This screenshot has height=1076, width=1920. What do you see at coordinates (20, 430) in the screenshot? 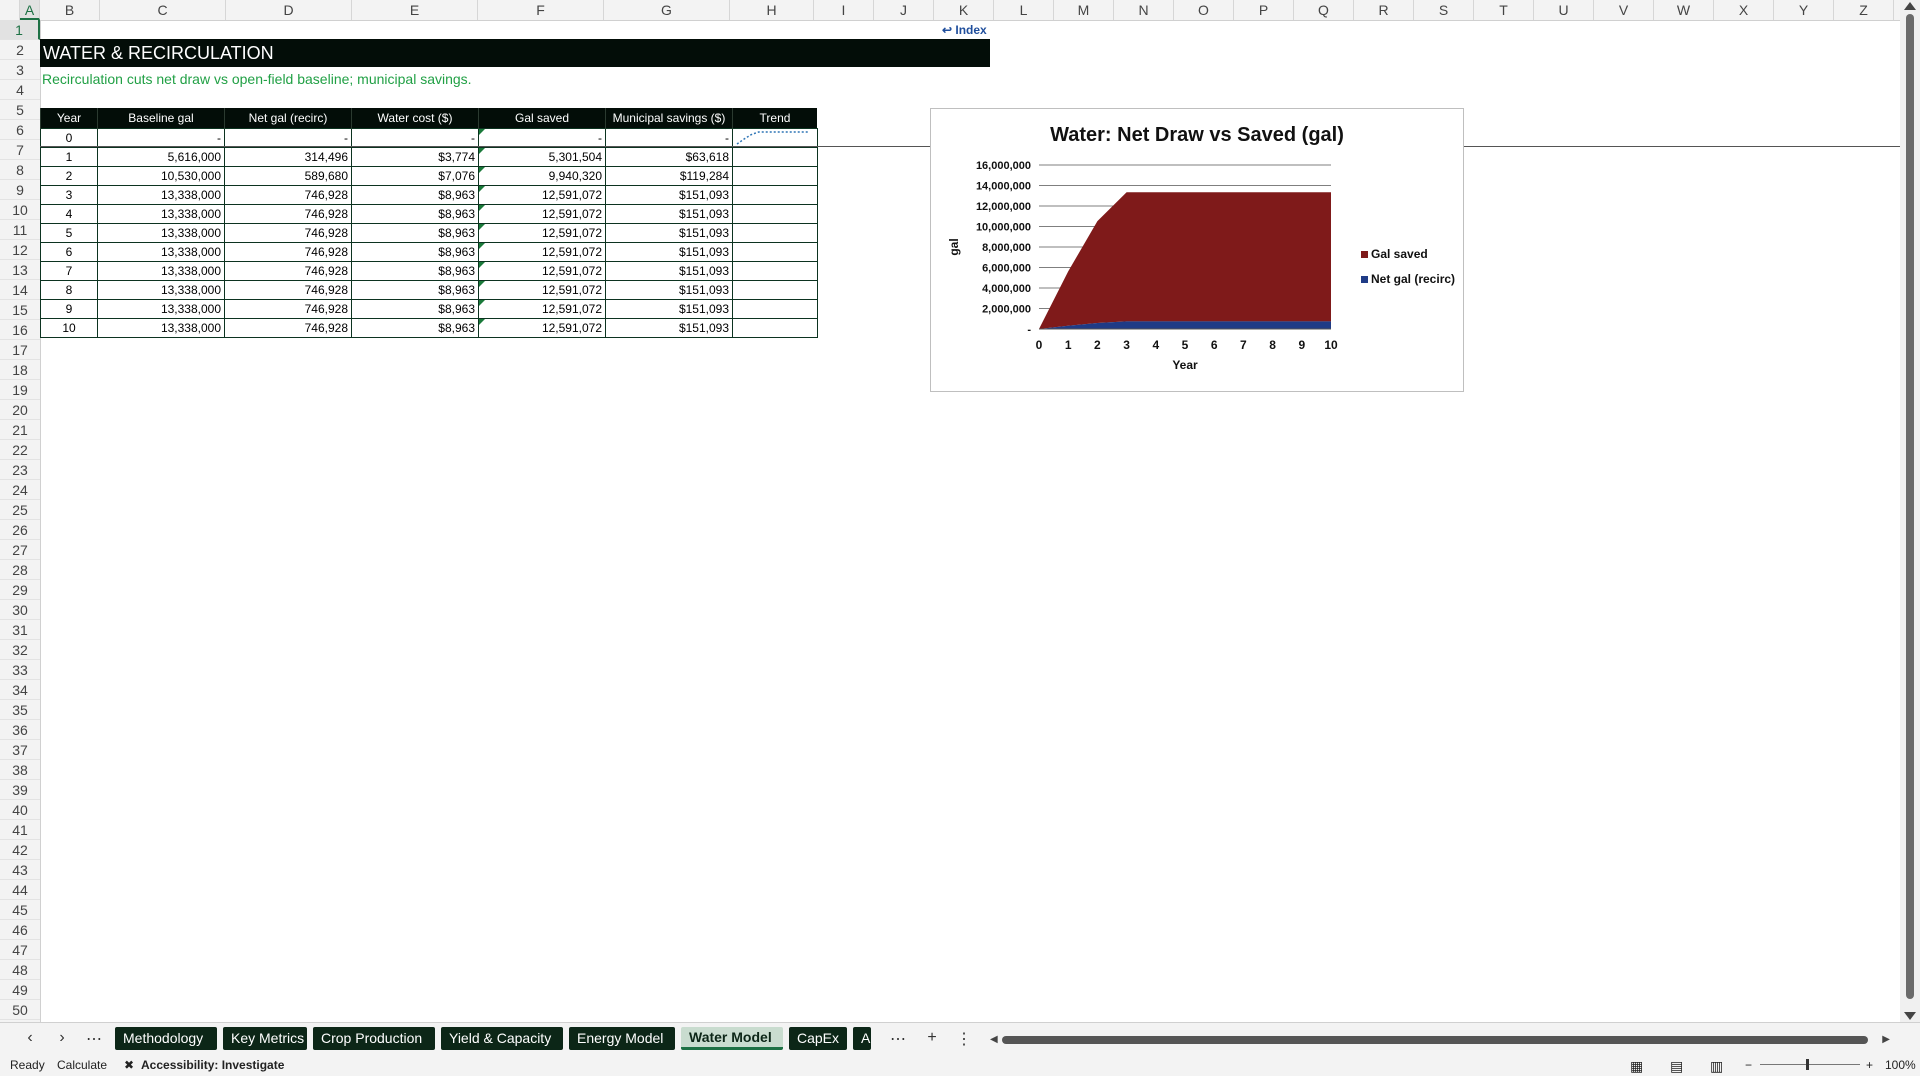
I see `row-header: 21` at bounding box center [20, 430].